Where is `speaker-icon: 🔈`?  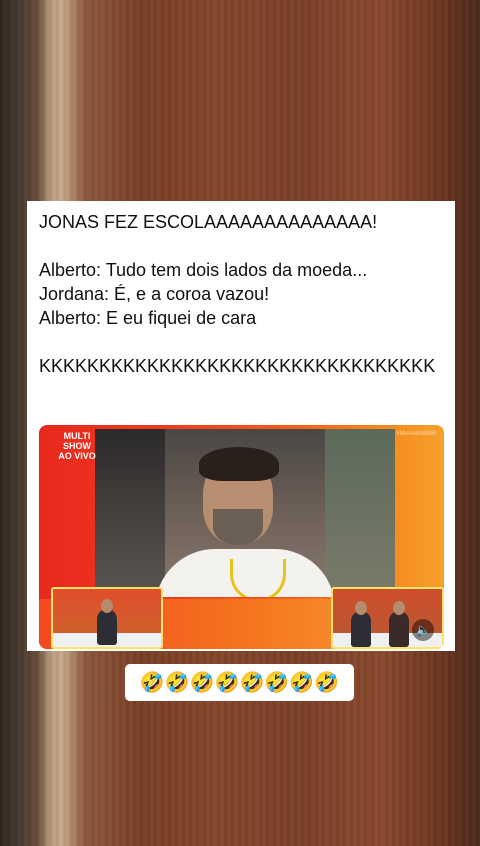 speaker-icon: 🔈 is located at coordinates (423, 630).